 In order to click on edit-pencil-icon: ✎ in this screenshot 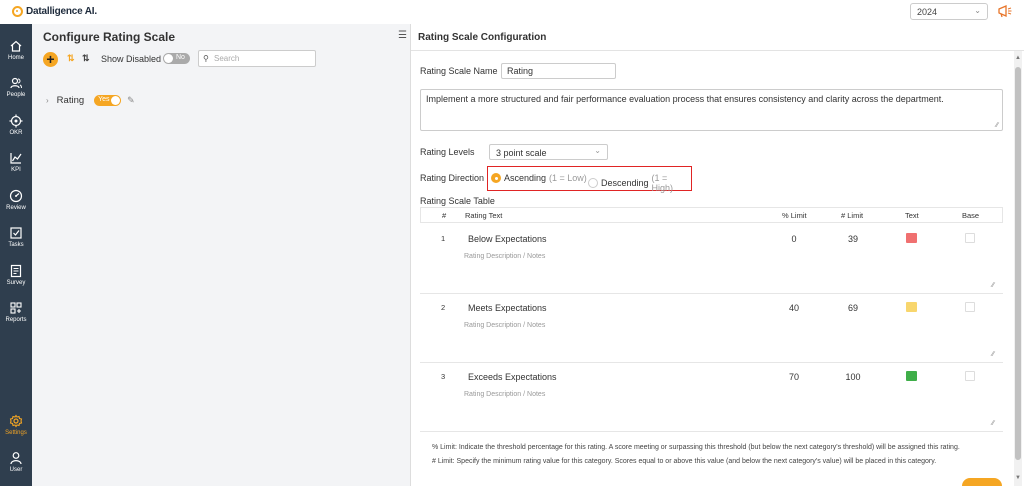, I will do `click(131, 100)`.